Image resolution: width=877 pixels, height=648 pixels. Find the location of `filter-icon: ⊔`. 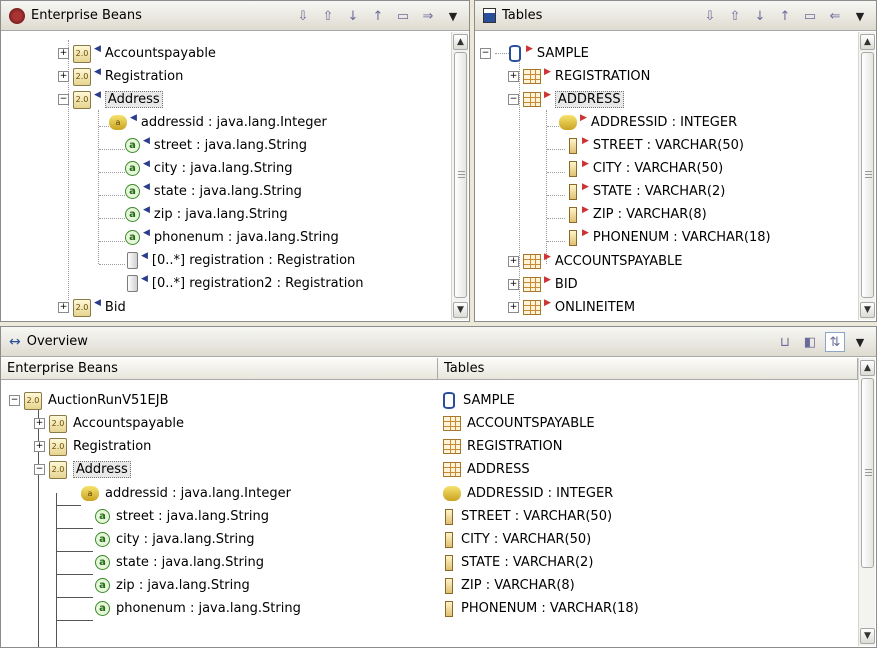

filter-icon: ⊔ is located at coordinates (785, 342).